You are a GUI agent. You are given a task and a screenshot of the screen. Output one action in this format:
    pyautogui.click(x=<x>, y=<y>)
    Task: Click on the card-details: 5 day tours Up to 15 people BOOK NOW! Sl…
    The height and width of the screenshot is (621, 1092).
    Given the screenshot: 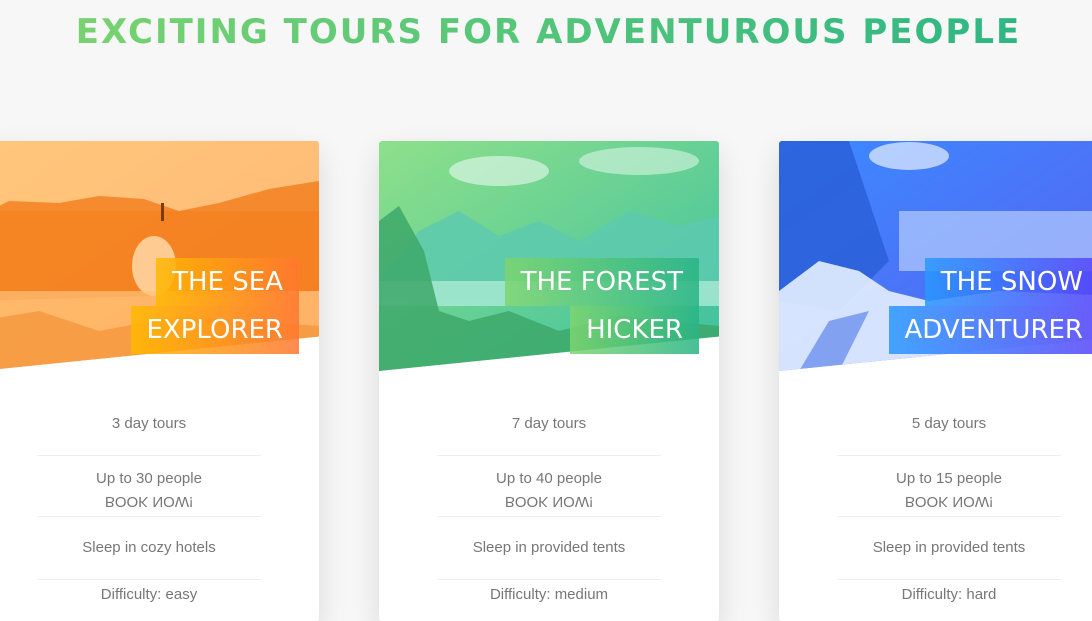 What is the action you would take?
    pyautogui.click(x=949, y=515)
    